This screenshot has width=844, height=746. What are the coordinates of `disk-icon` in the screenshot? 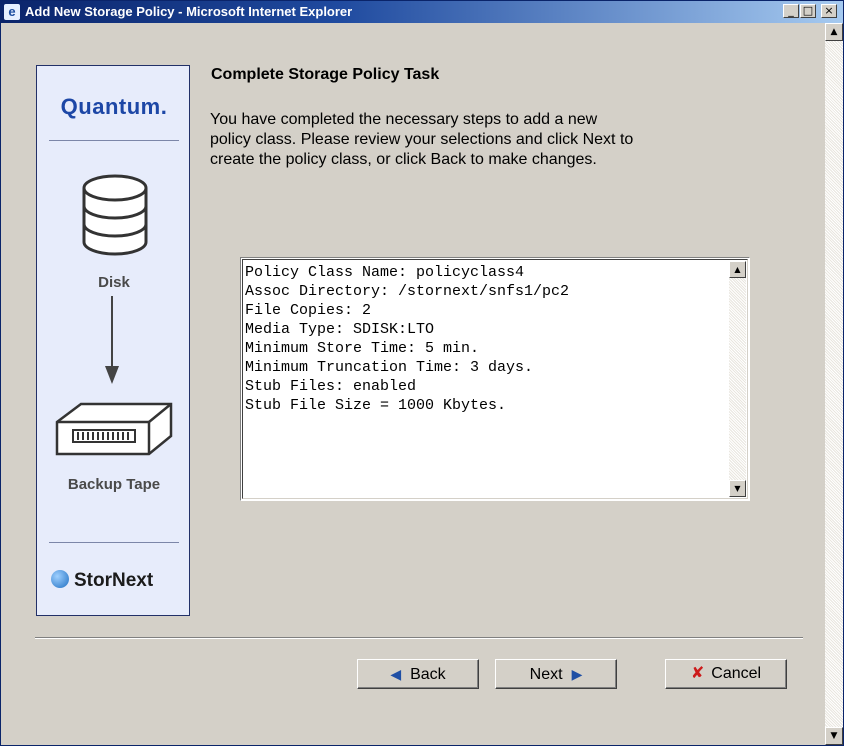 It's located at (115, 215).